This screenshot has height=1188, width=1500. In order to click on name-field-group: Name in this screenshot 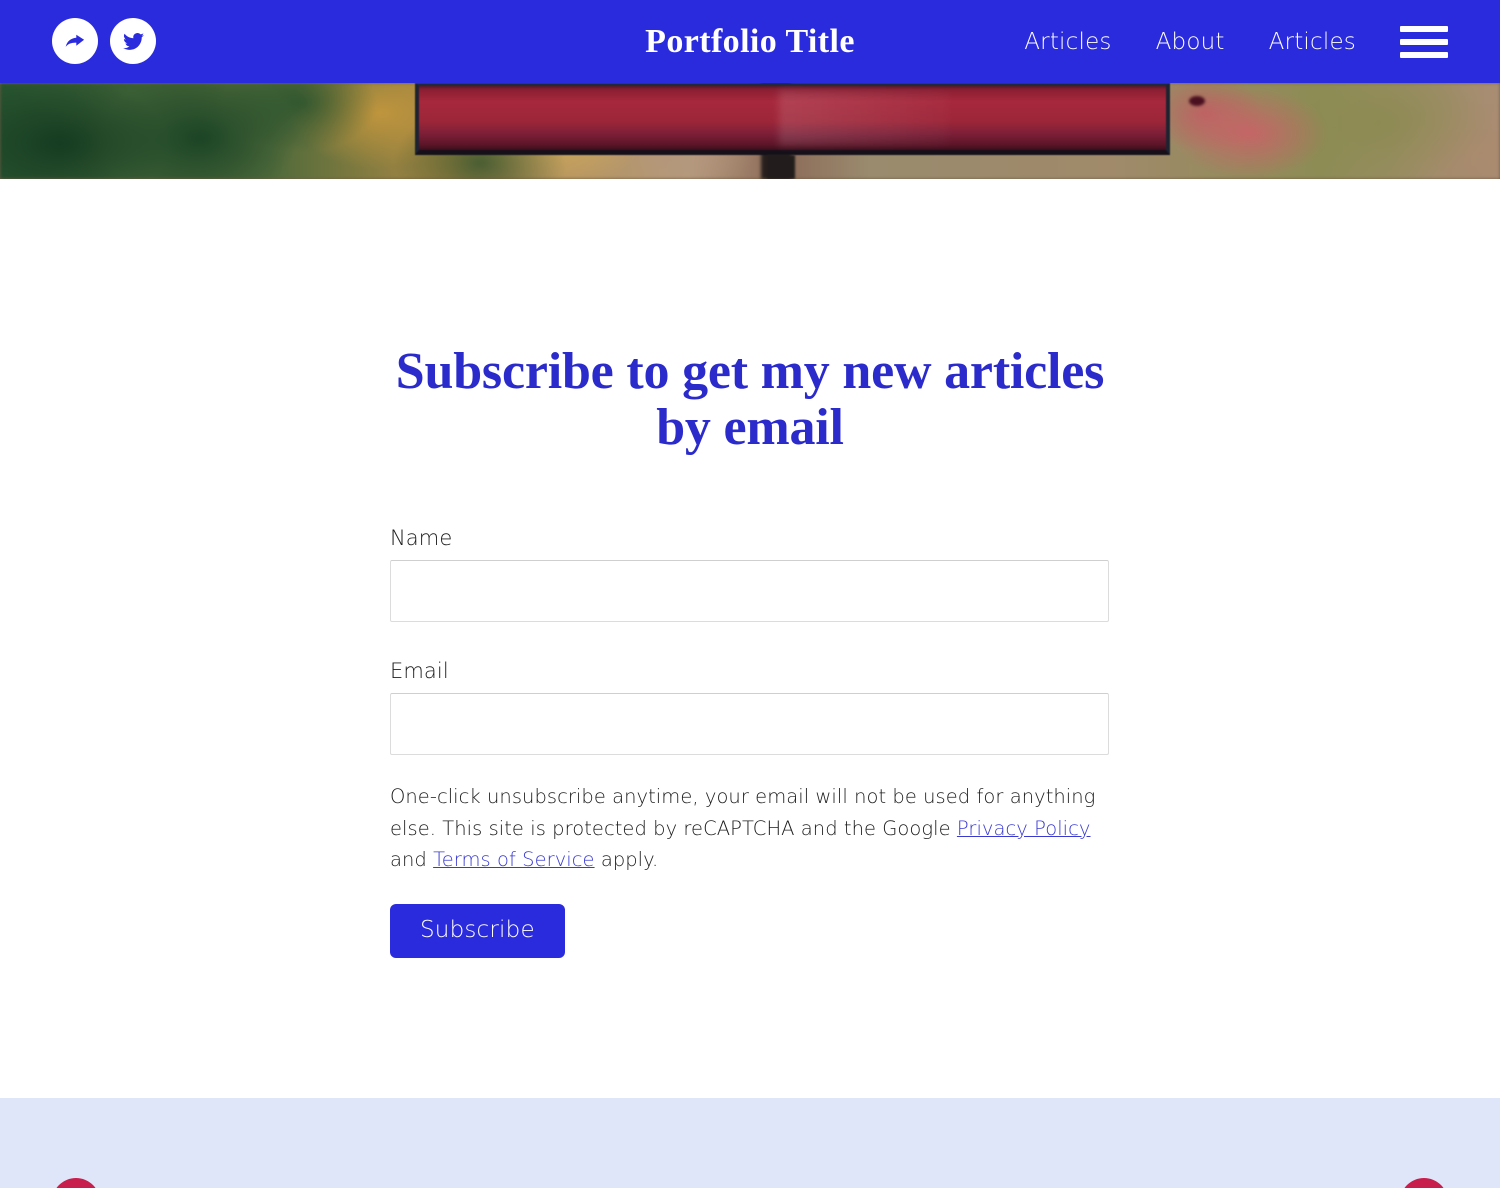, I will do `click(750, 574)`.